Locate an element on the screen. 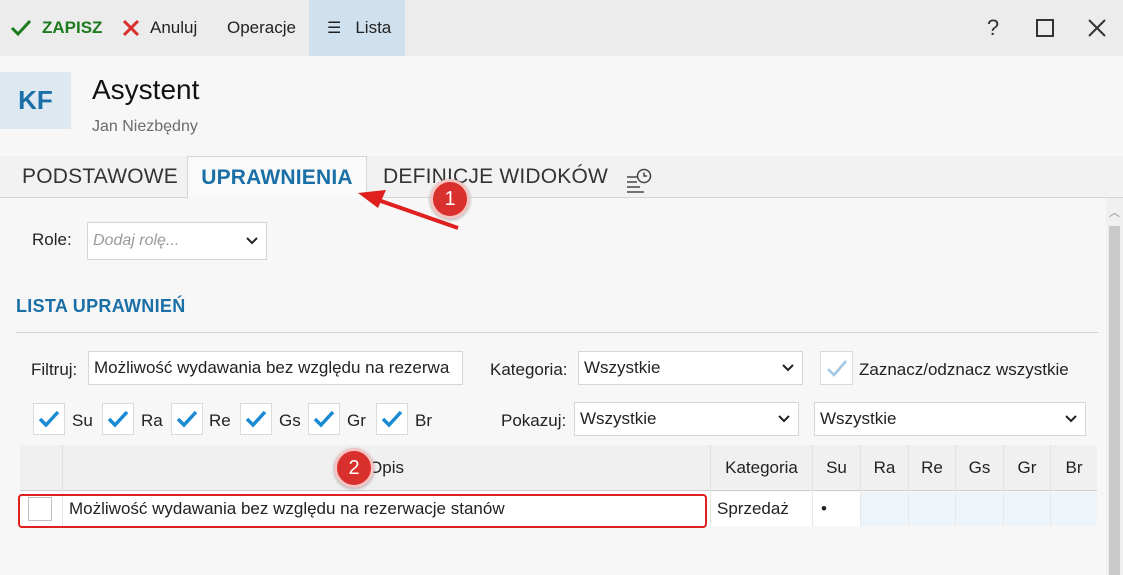  annotation-badge-2: 2 is located at coordinates (354, 468).